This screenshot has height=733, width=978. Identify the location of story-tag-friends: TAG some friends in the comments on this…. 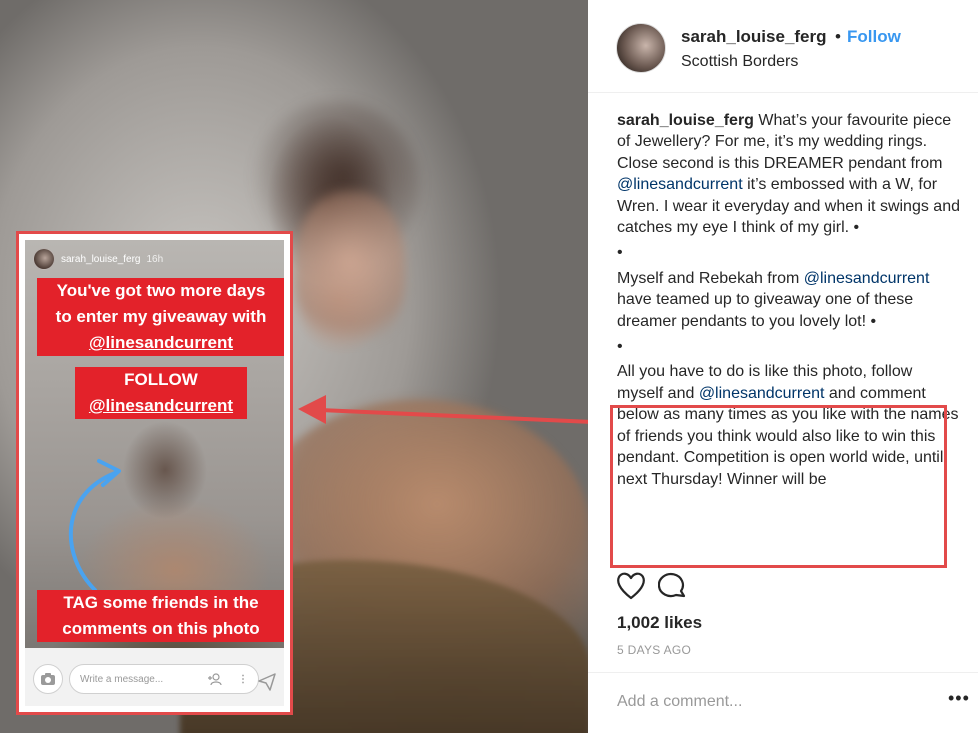
(160, 616).